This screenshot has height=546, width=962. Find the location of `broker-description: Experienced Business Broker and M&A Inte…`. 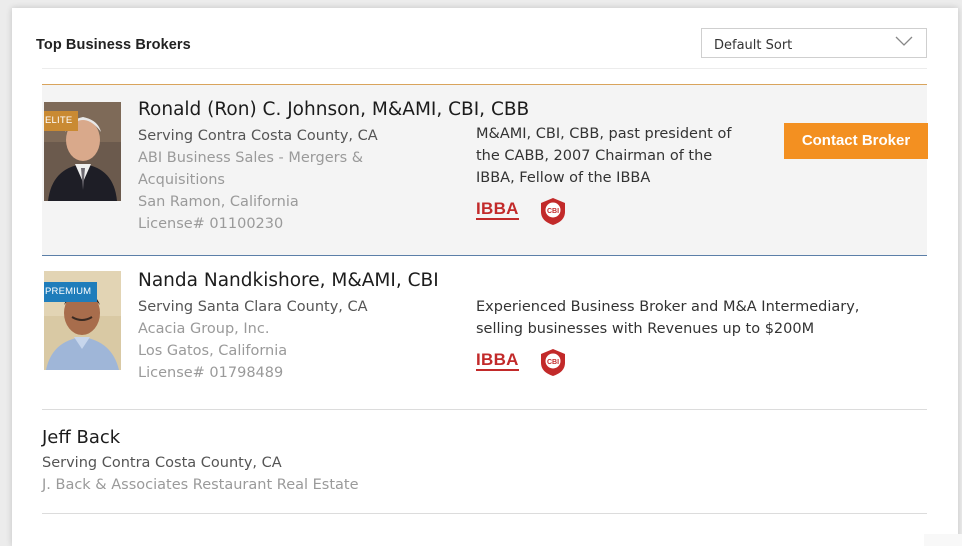

broker-description: Experienced Business Broker and M&A Inte… is located at coordinates (667, 318).